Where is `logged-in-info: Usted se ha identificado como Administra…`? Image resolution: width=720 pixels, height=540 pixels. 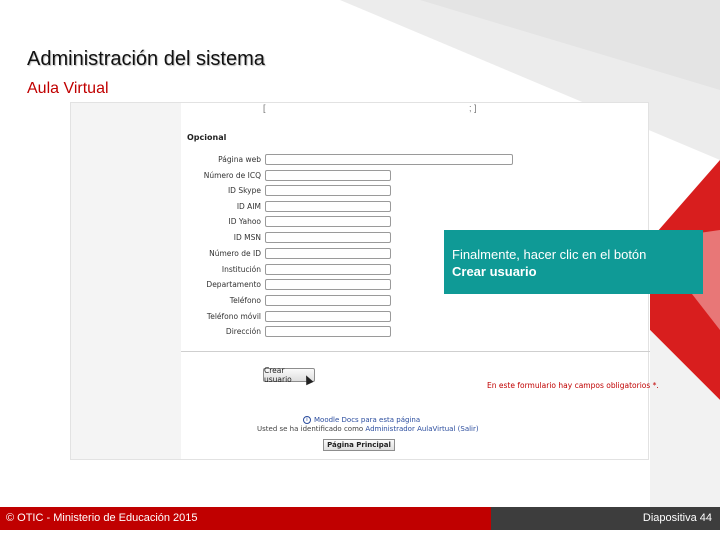 logged-in-info: Usted se ha identificado como Administra… is located at coordinates (368, 429).